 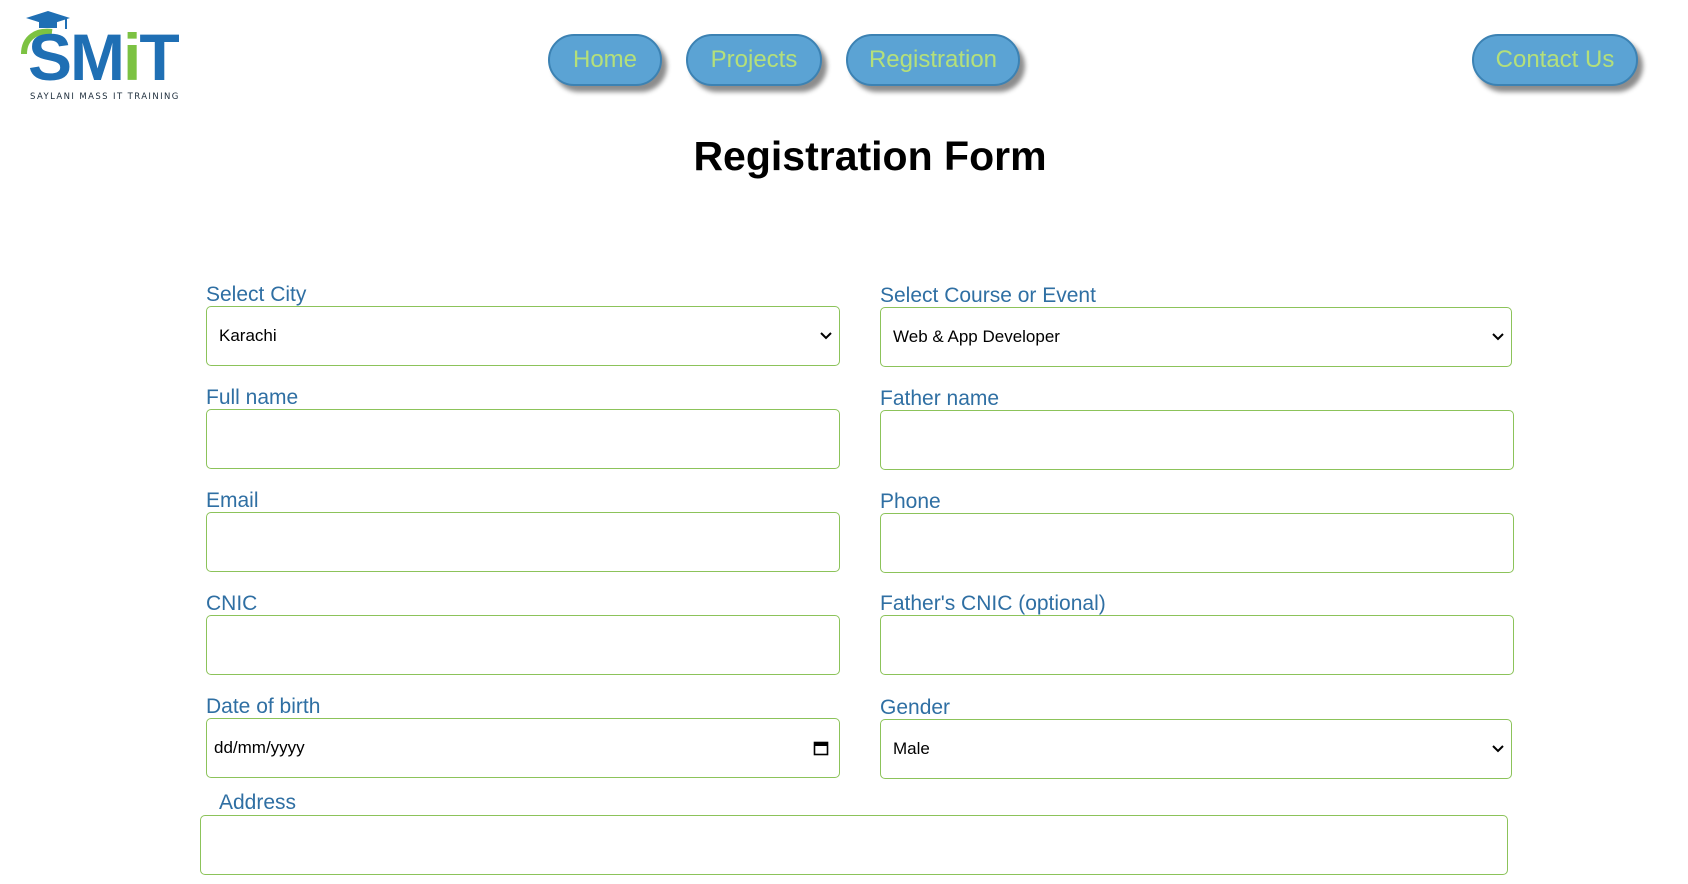 I want to click on father-cnic-label: Father's CNIC (optional), so click(x=993, y=603).